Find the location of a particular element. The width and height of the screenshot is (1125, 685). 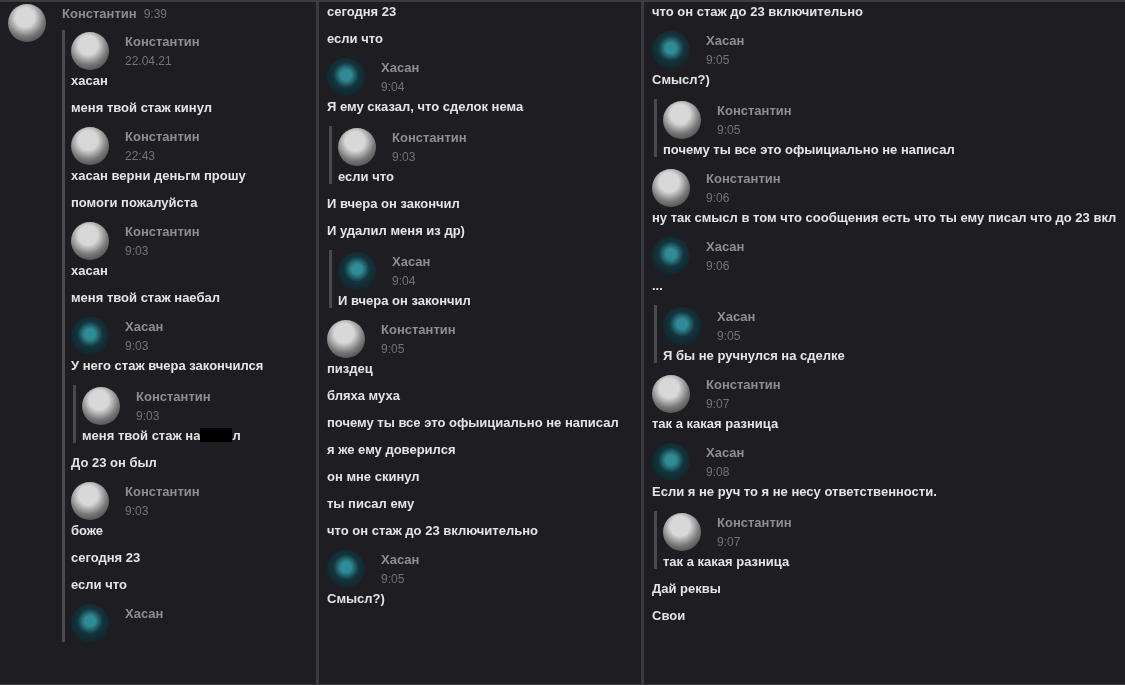

message-text: ты писал ему is located at coordinates (371, 503).